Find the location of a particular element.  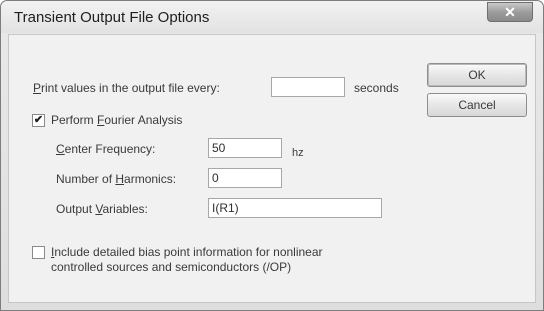

print-every-label: Print values in the output file every: is located at coordinates (126, 88).